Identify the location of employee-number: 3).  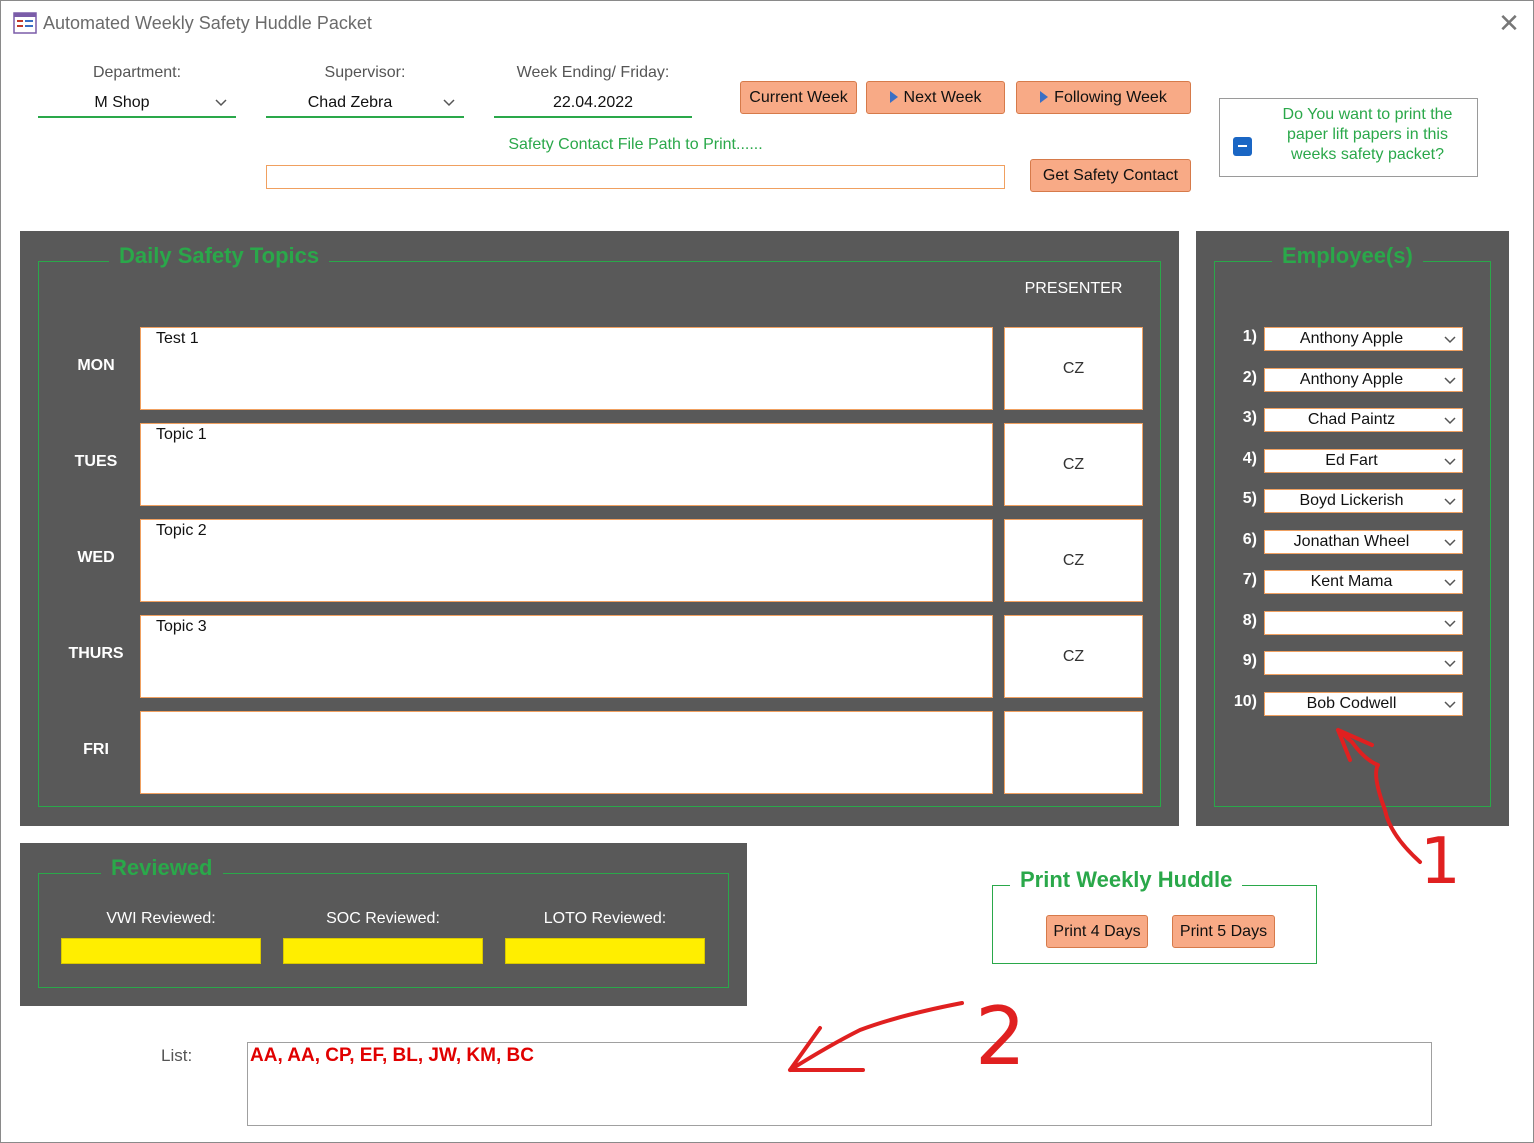
(1249, 417).